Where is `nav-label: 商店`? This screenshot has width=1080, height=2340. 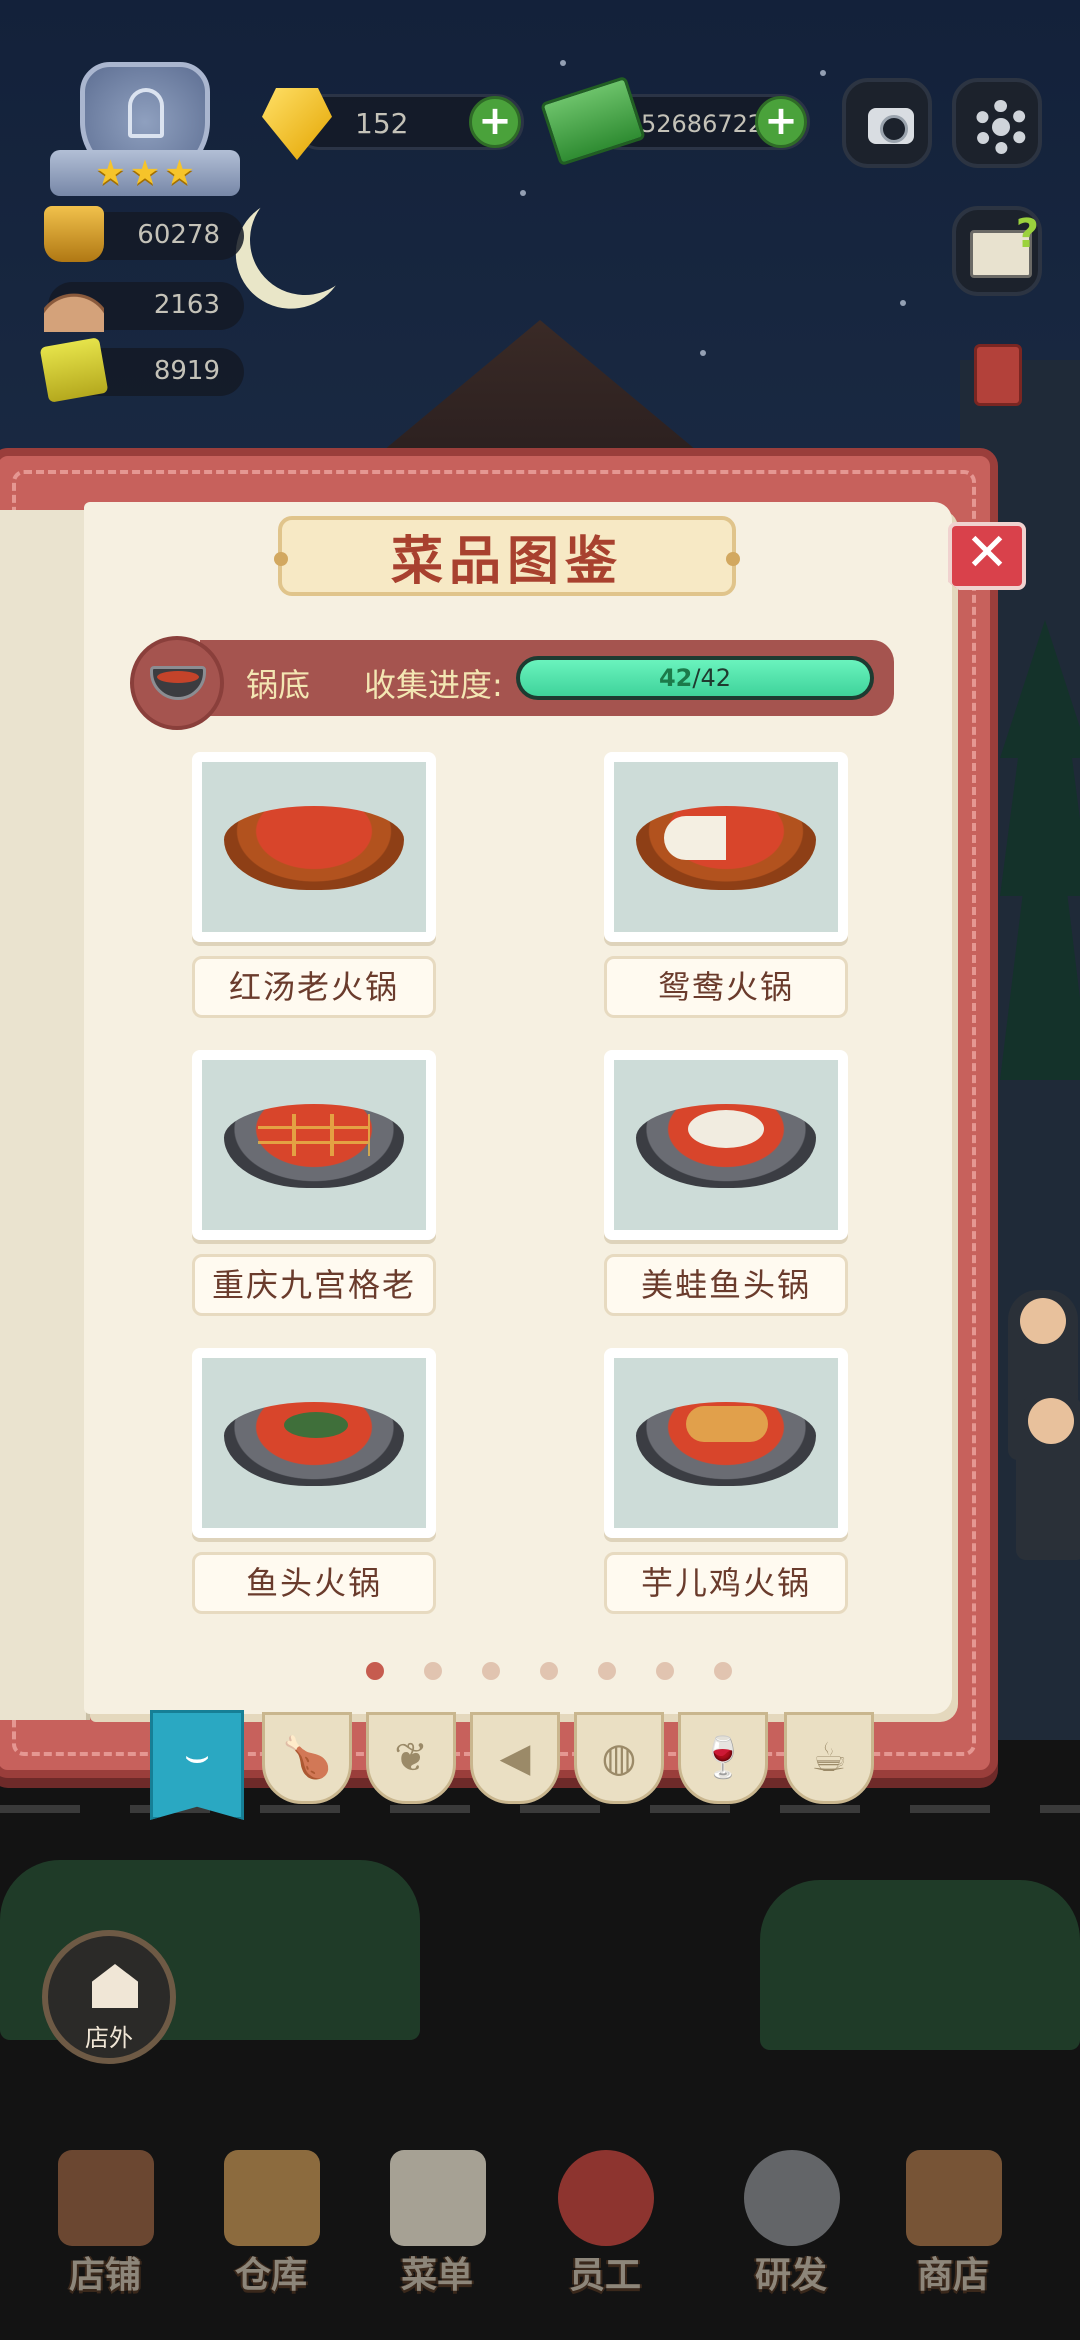 nav-label: 商店 is located at coordinates (952, 2275).